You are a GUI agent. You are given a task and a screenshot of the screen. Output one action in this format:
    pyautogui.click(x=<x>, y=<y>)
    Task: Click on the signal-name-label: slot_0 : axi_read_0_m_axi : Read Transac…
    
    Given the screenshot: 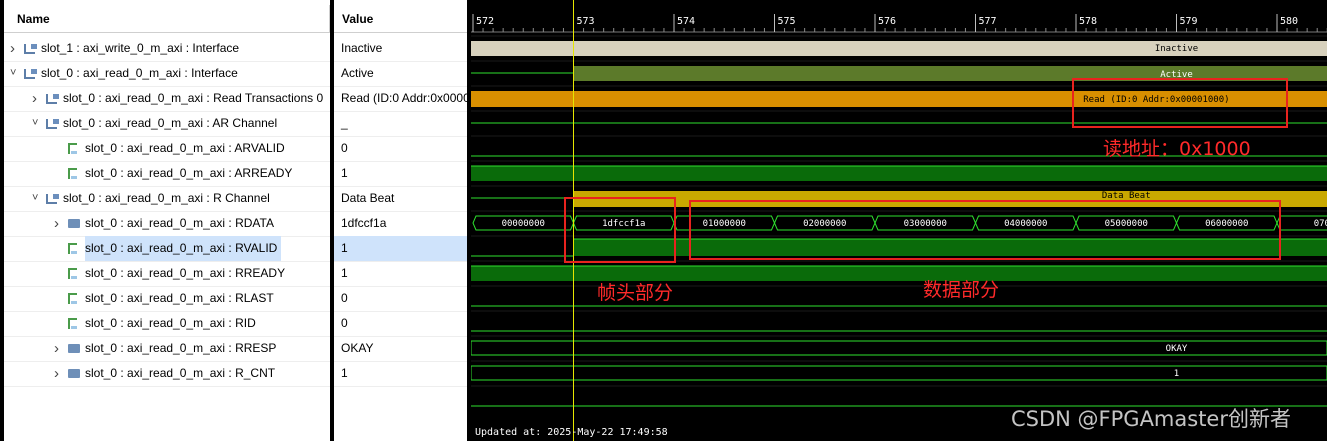 What is the action you would take?
    pyautogui.click(x=193, y=98)
    